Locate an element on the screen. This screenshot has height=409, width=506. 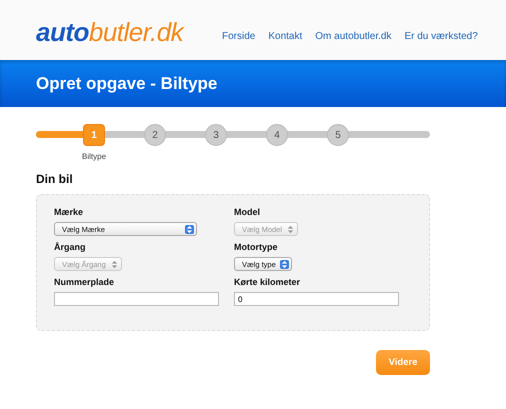
field-label: Motortype is located at coordinates (256, 247).